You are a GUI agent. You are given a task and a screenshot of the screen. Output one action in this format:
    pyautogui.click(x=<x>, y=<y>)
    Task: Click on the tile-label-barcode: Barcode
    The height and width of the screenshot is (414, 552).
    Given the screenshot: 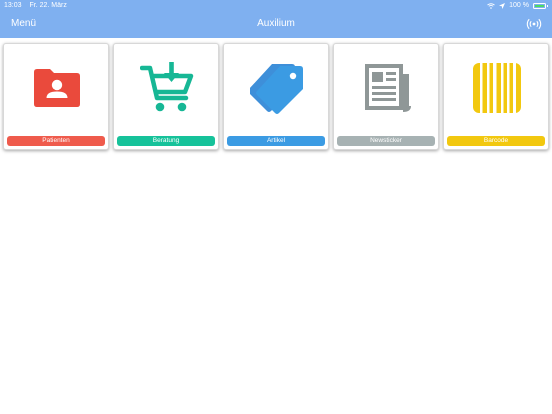 What is the action you would take?
    pyautogui.click(x=496, y=141)
    